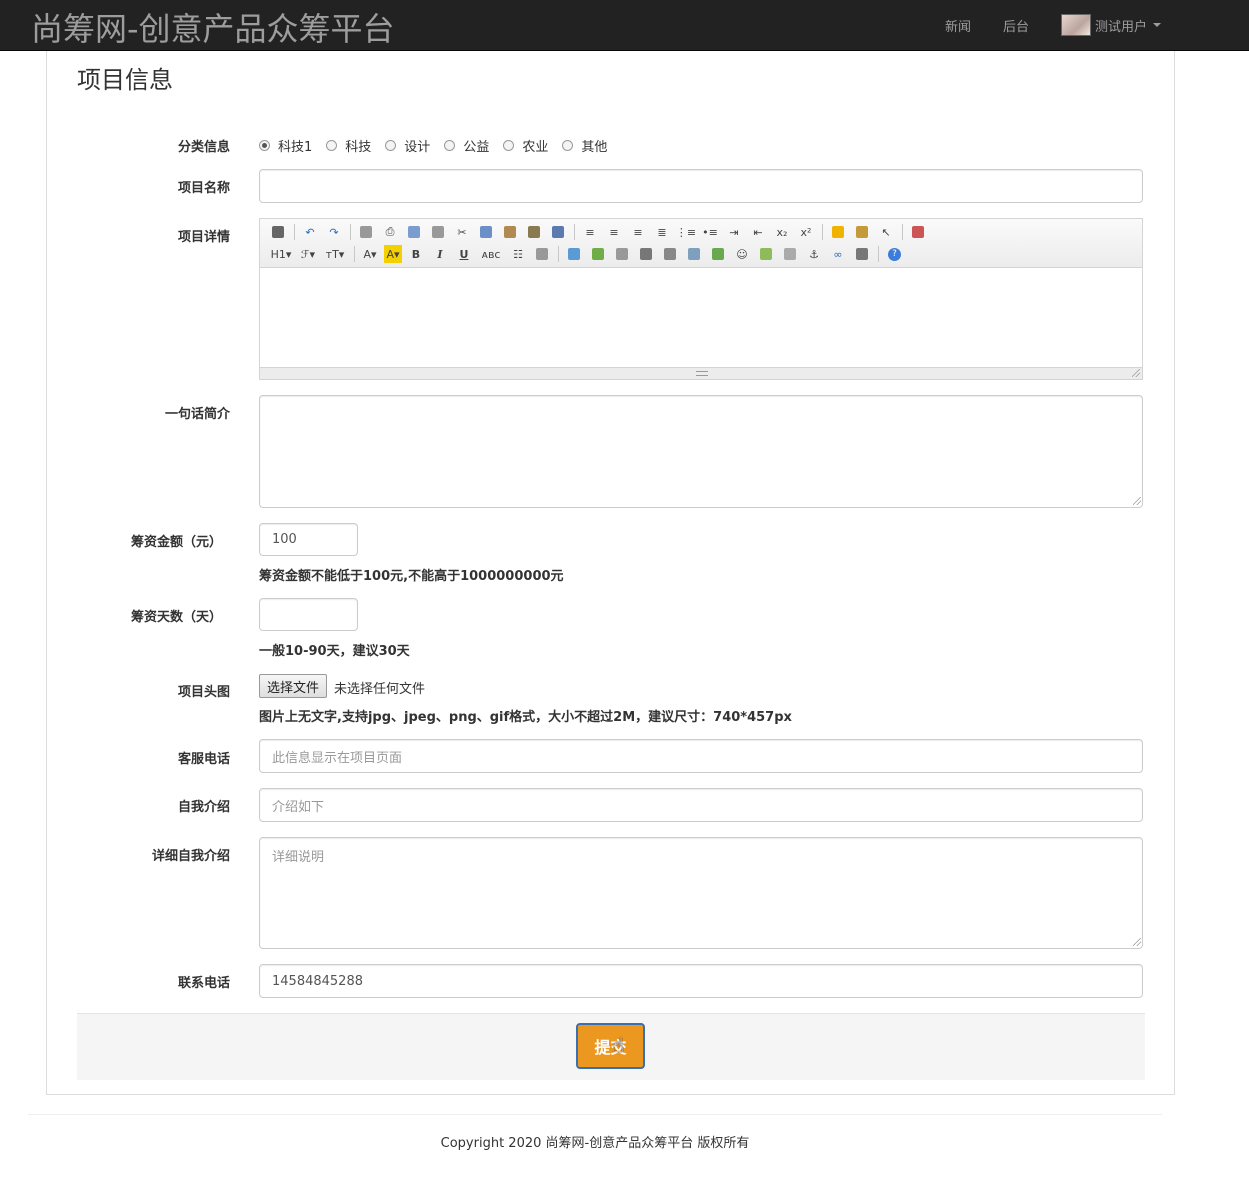 Image resolution: width=1249 pixels, height=1182 pixels. Describe the element at coordinates (464, 254) in the screenshot. I see `underline-icon: U` at that location.